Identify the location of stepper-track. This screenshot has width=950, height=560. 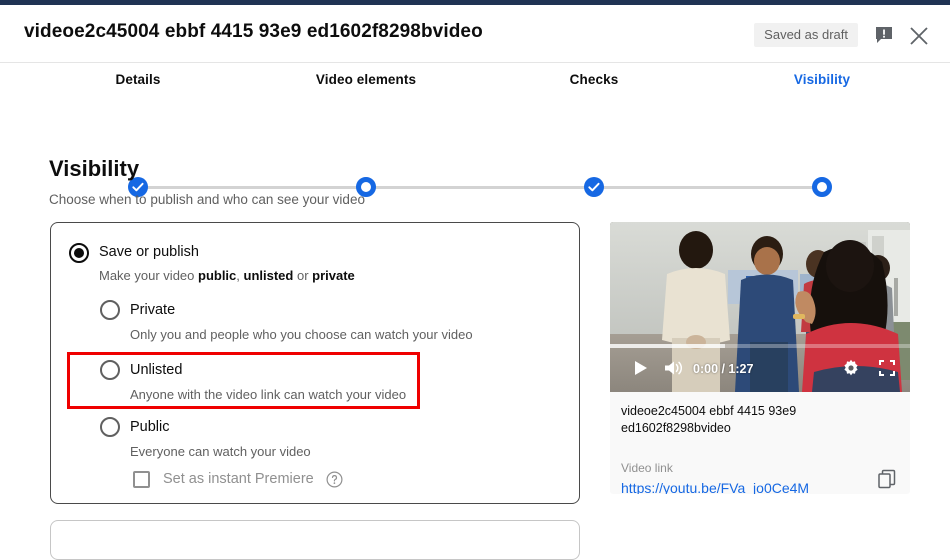
(480, 187).